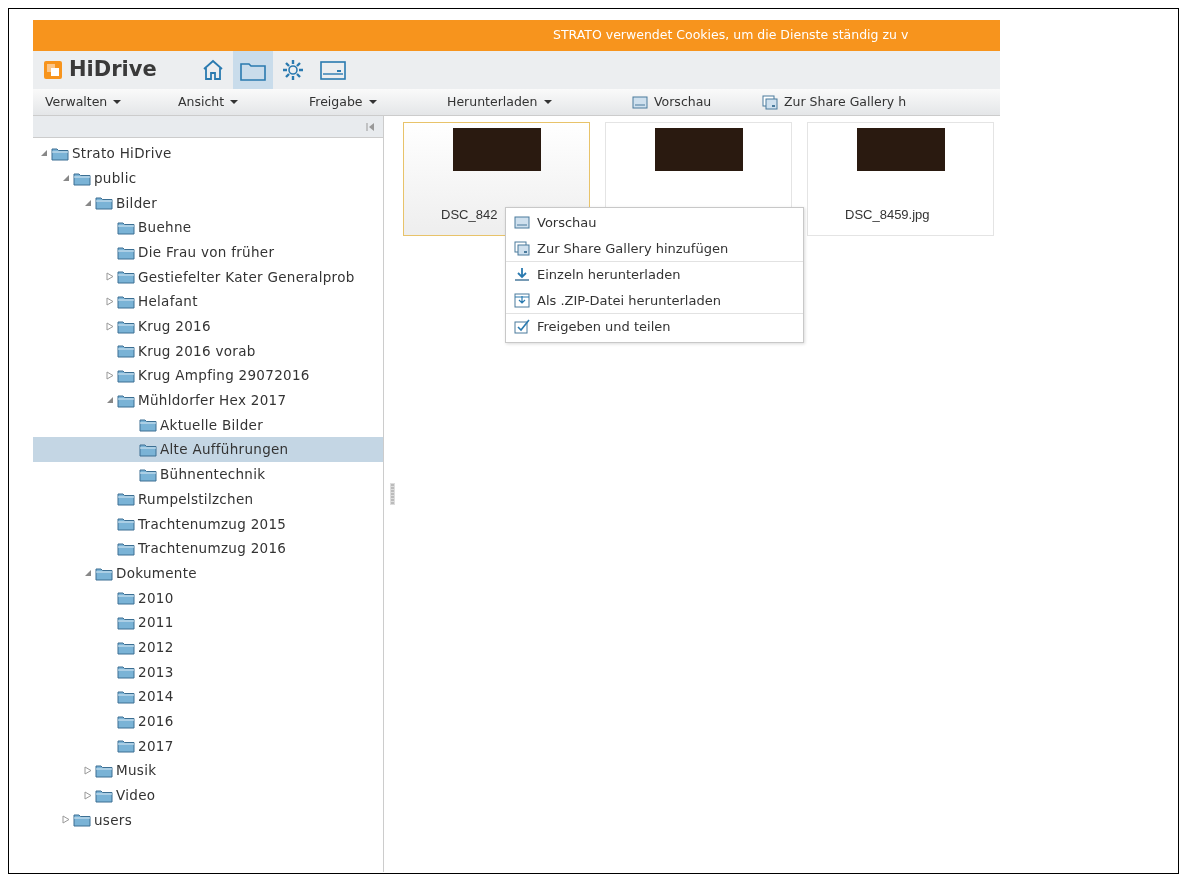 The height and width of the screenshot is (881, 1186). Describe the element at coordinates (208, 795) in the screenshot. I see `tree-item: Video` at that location.